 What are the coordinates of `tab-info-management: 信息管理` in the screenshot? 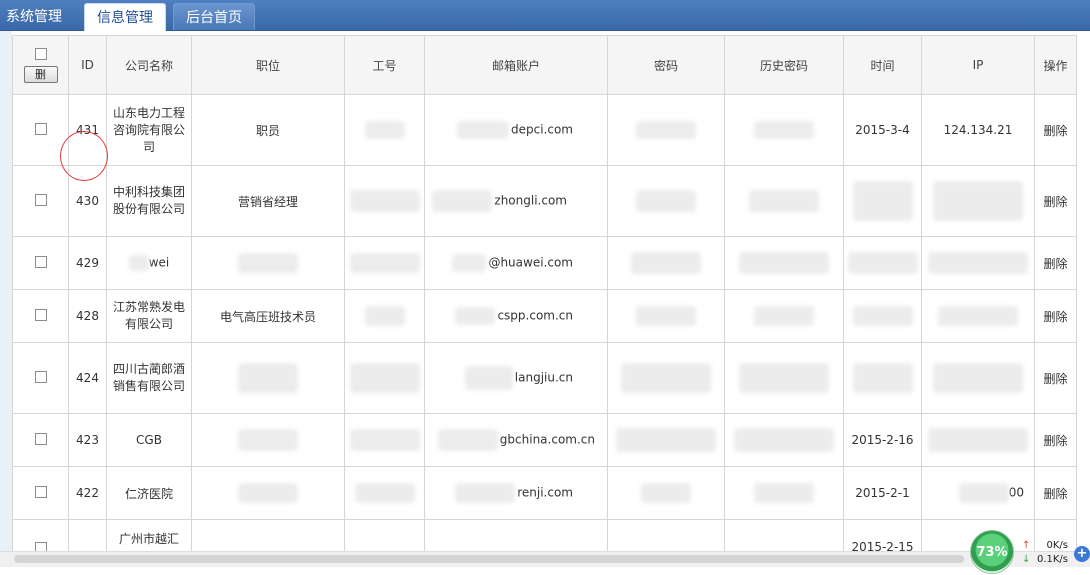 It's located at (125, 17).